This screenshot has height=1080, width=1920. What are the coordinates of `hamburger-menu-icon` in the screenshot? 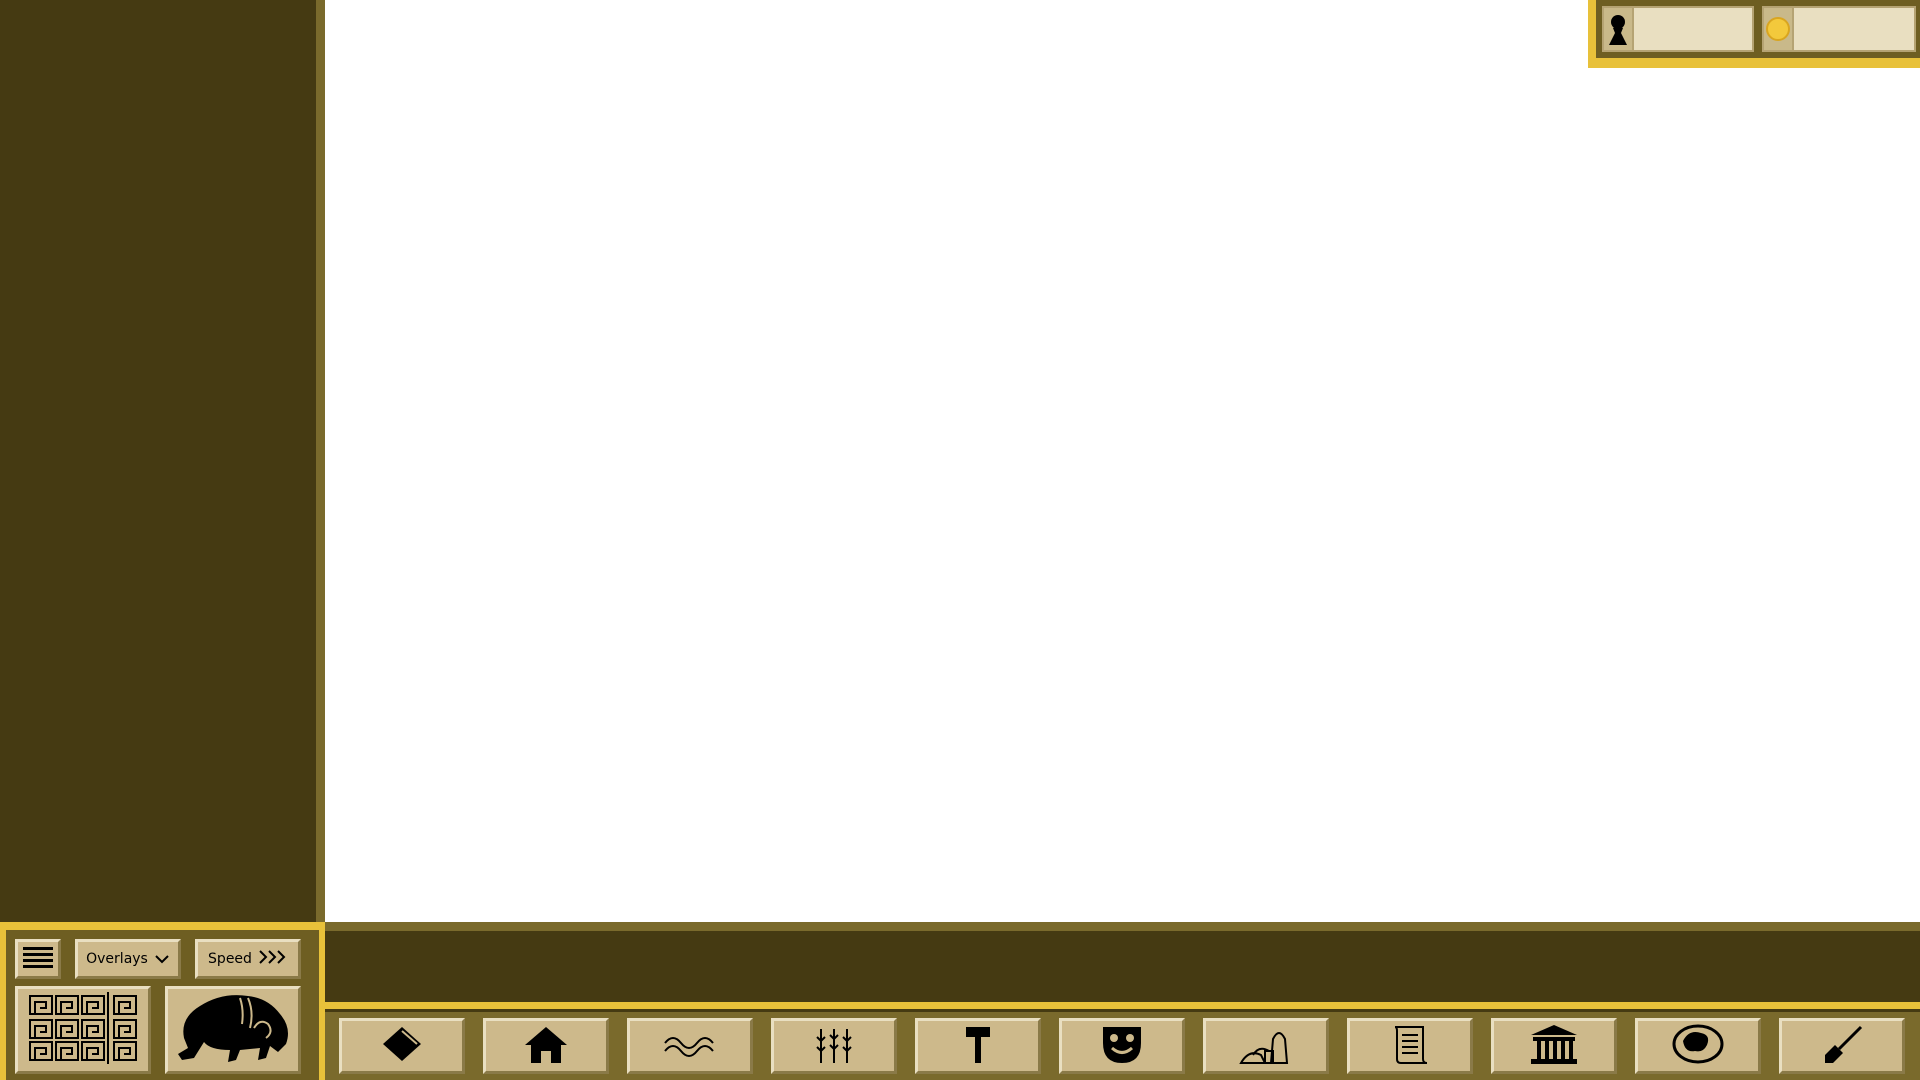 It's located at (38, 959).